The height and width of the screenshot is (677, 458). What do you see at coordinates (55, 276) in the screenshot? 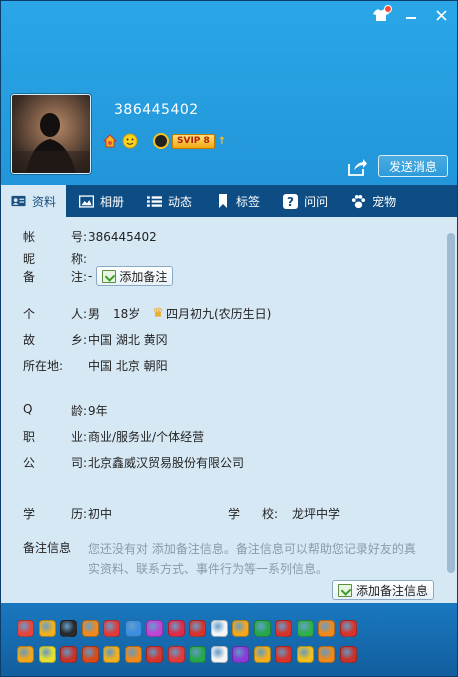
I see `field-label: 备注:` at bounding box center [55, 276].